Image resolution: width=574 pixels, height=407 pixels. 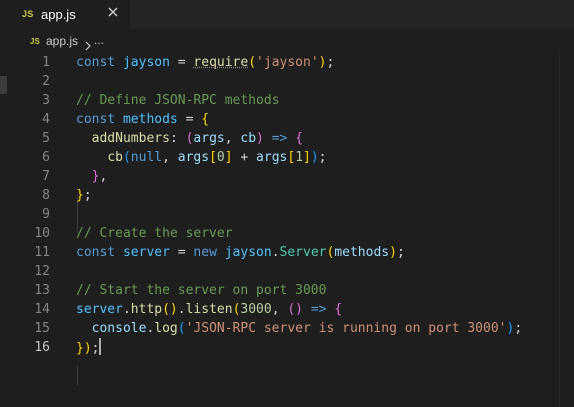 What do you see at coordinates (42, 328) in the screenshot?
I see `line-number: 15` at bounding box center [42, 328].